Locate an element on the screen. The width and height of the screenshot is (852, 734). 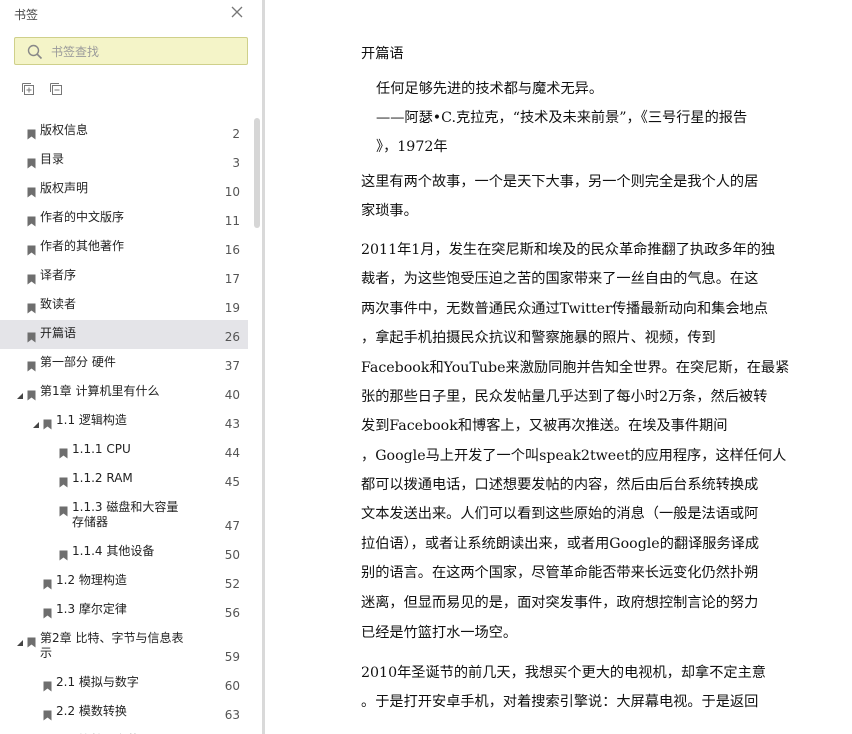
document-line: 裁者，为这些饱受压迫之苦的国家带来了一丝自由的气息。在这 is located at coordinates (560, 279).